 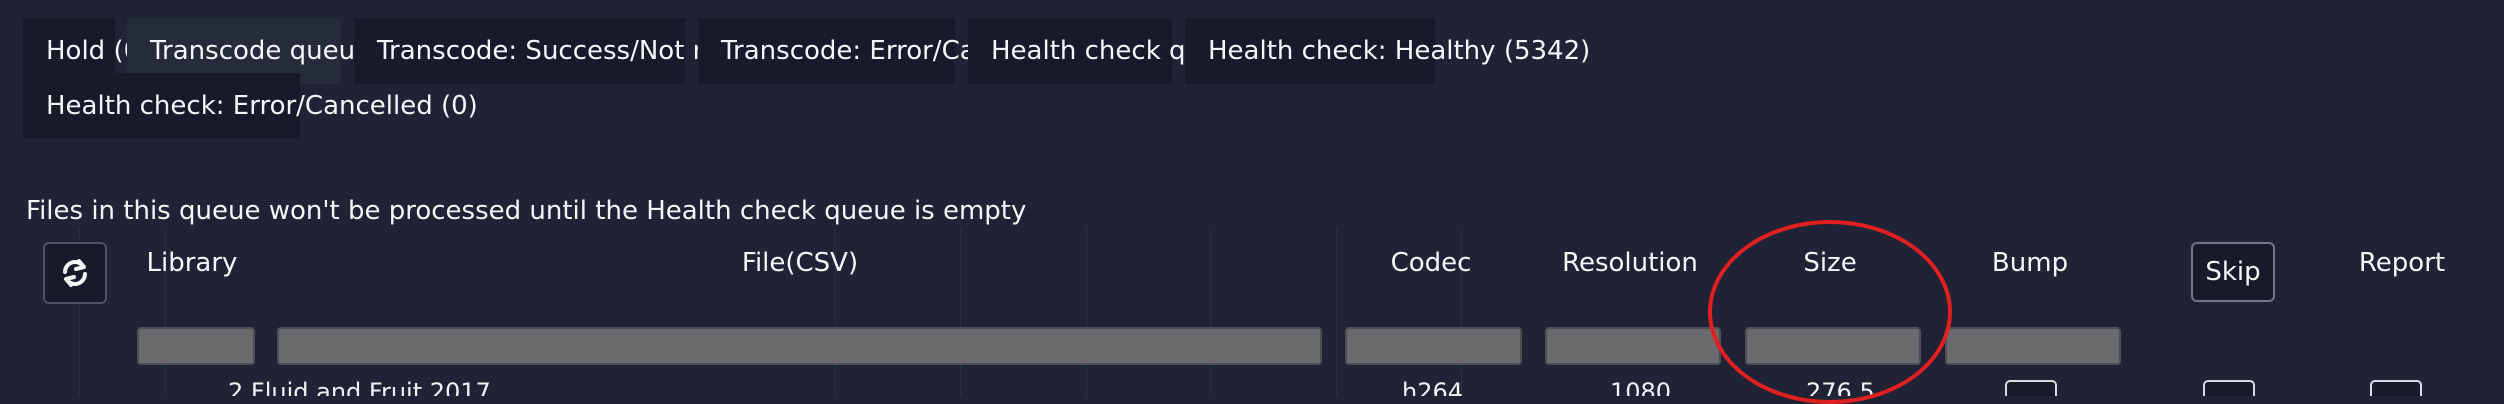 I want to click on column-header-size: Size, so click(x=1830, y=263).